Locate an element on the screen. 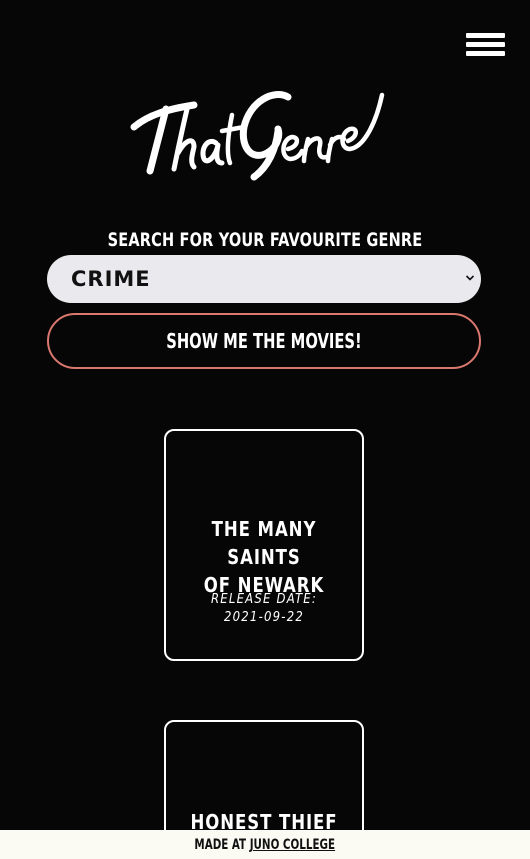 The width and height of the screenshot is (530, 859). genre-select: CRIME is located at coordinates (264, 279).